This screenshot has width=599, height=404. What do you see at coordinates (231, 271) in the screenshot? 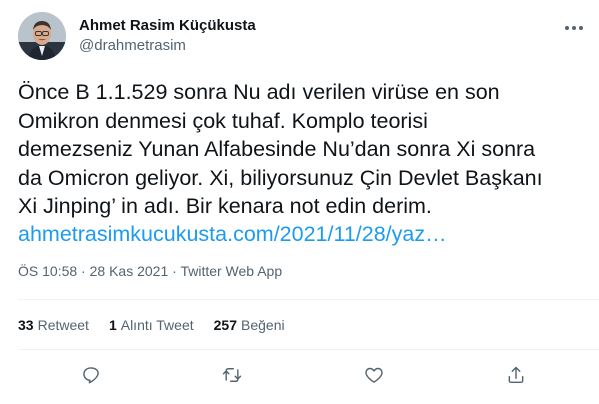
I see `tweet-source: Twitter Web App` at bounding box center [231, 271].